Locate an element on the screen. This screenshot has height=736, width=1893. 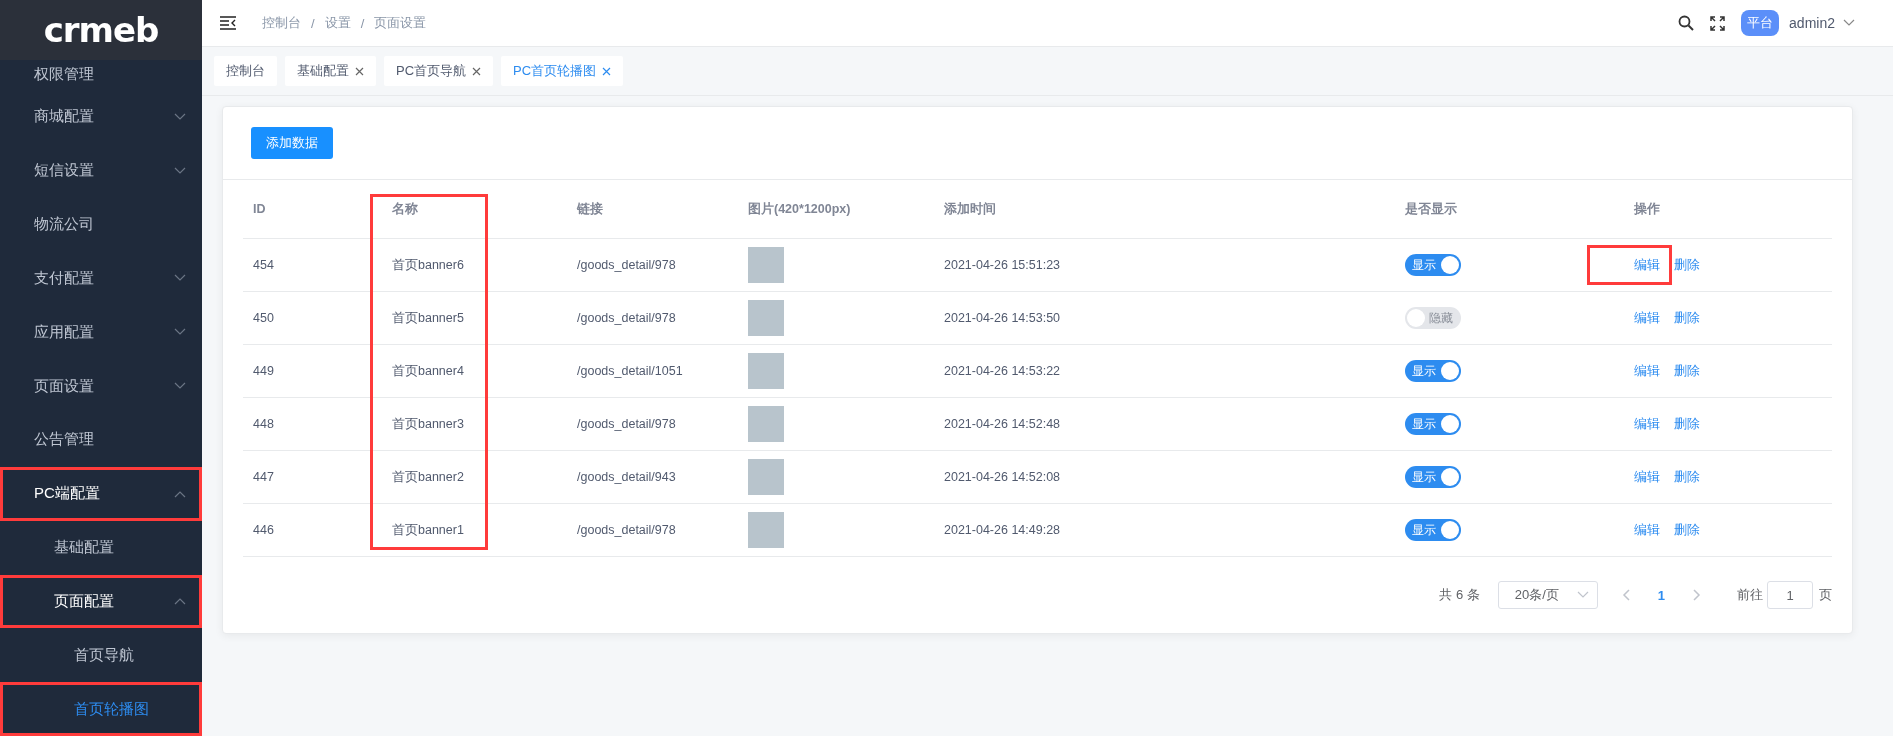
page-tab: PC首页轮播图 is located at coordinates (562, 71).